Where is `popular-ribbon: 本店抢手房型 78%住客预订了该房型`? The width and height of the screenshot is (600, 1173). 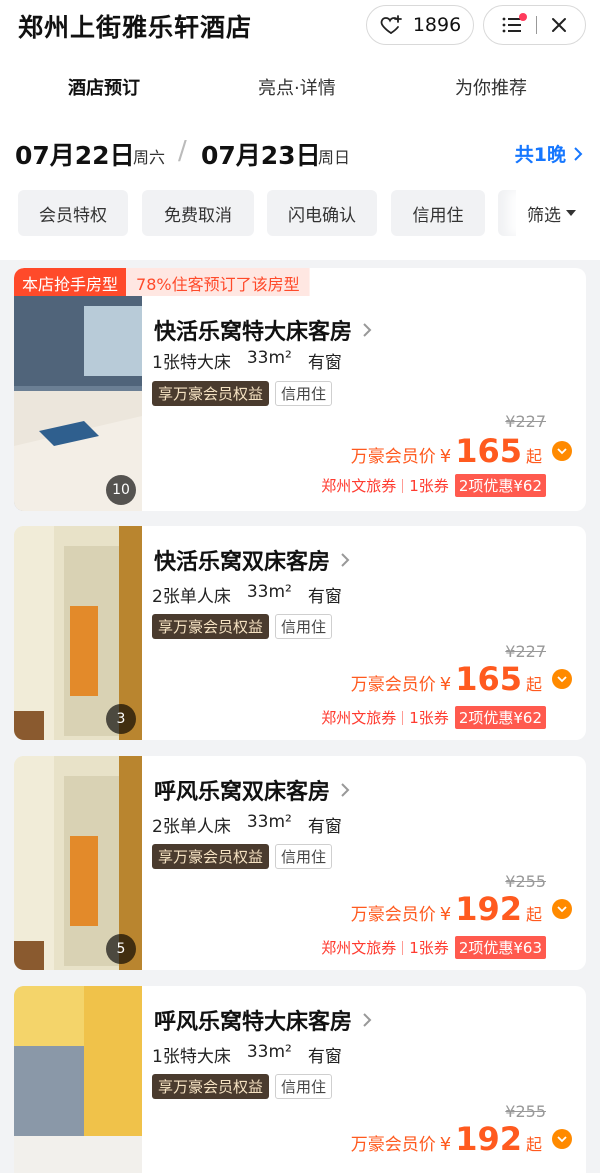 popular-ribbon: 本店抢手房型 78%住客预订了该房型 is located at coordinates (162, 282).